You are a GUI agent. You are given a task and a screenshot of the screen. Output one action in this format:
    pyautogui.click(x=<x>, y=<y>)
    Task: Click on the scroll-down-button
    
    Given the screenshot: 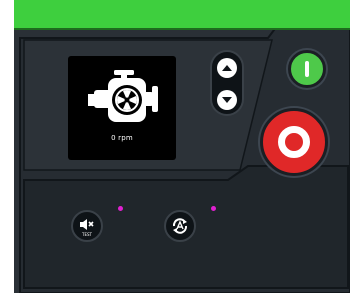 What is the action you would take?
    pyautogui.click(x=227, y=100)
    